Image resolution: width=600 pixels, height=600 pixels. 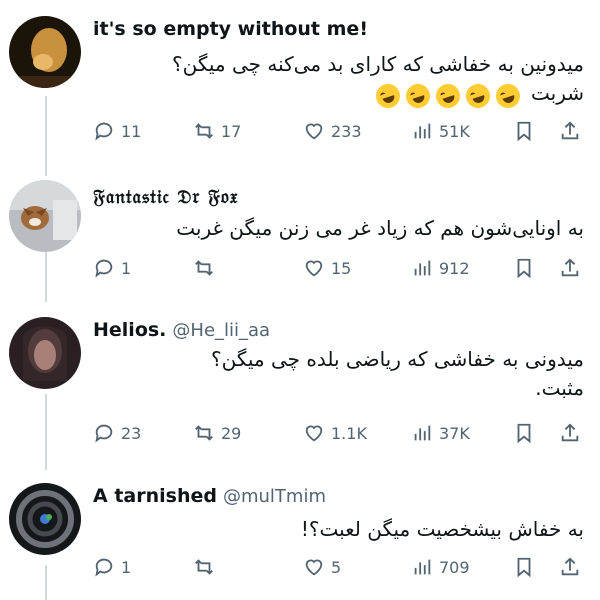 I want to click on display-name: Helios. @He_lii_aa, so click(x=181, y=330).